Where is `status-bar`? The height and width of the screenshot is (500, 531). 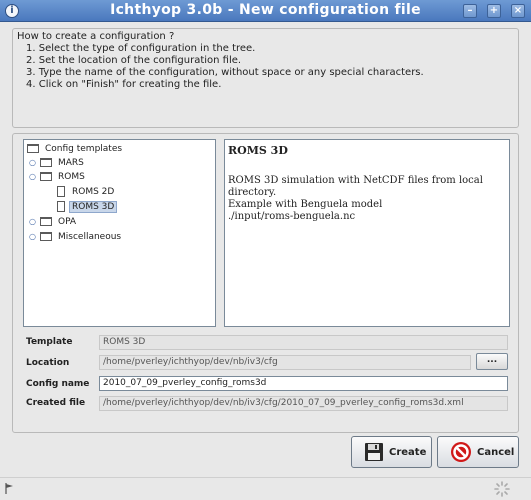
status-bar is located at coordinates (265, 488).